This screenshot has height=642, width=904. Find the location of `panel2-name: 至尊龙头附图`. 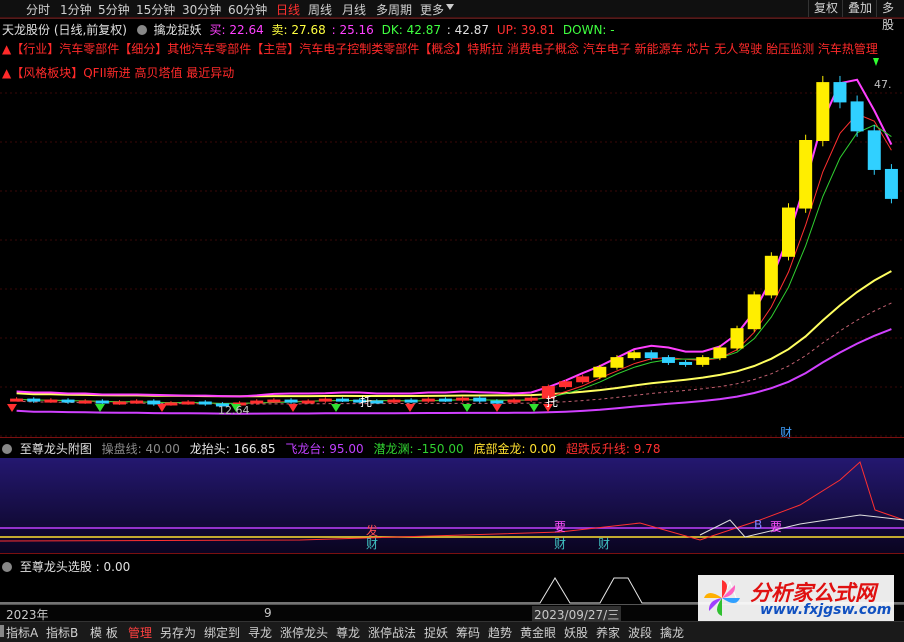

panel2-name: 至尊龙头附图 is located at coordinates (56, 449).